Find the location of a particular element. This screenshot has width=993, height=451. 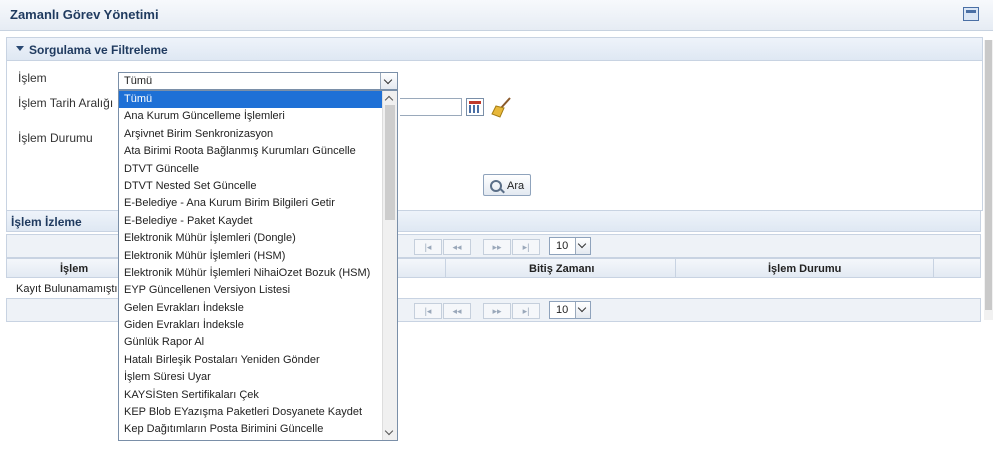

page-scrollbar is located at coordinates (988, 180).